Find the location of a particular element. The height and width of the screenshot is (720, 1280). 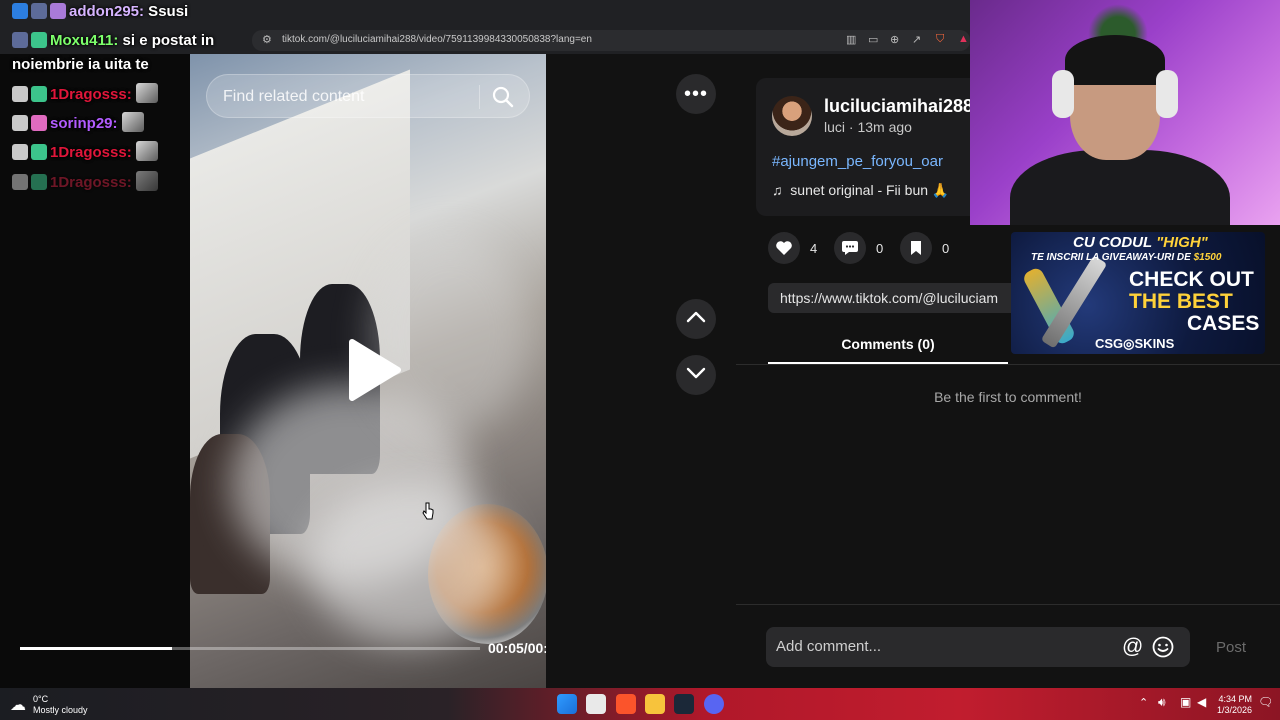

next-video-button is located at coordinates (696, 375).